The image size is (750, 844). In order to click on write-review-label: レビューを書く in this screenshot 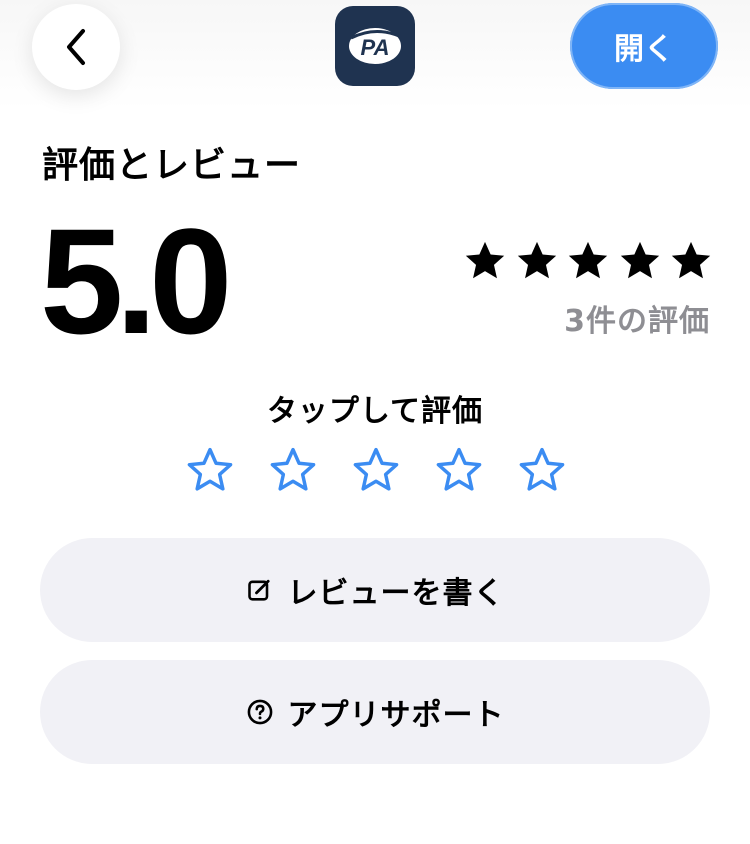, I will do `click(396, 593)`.